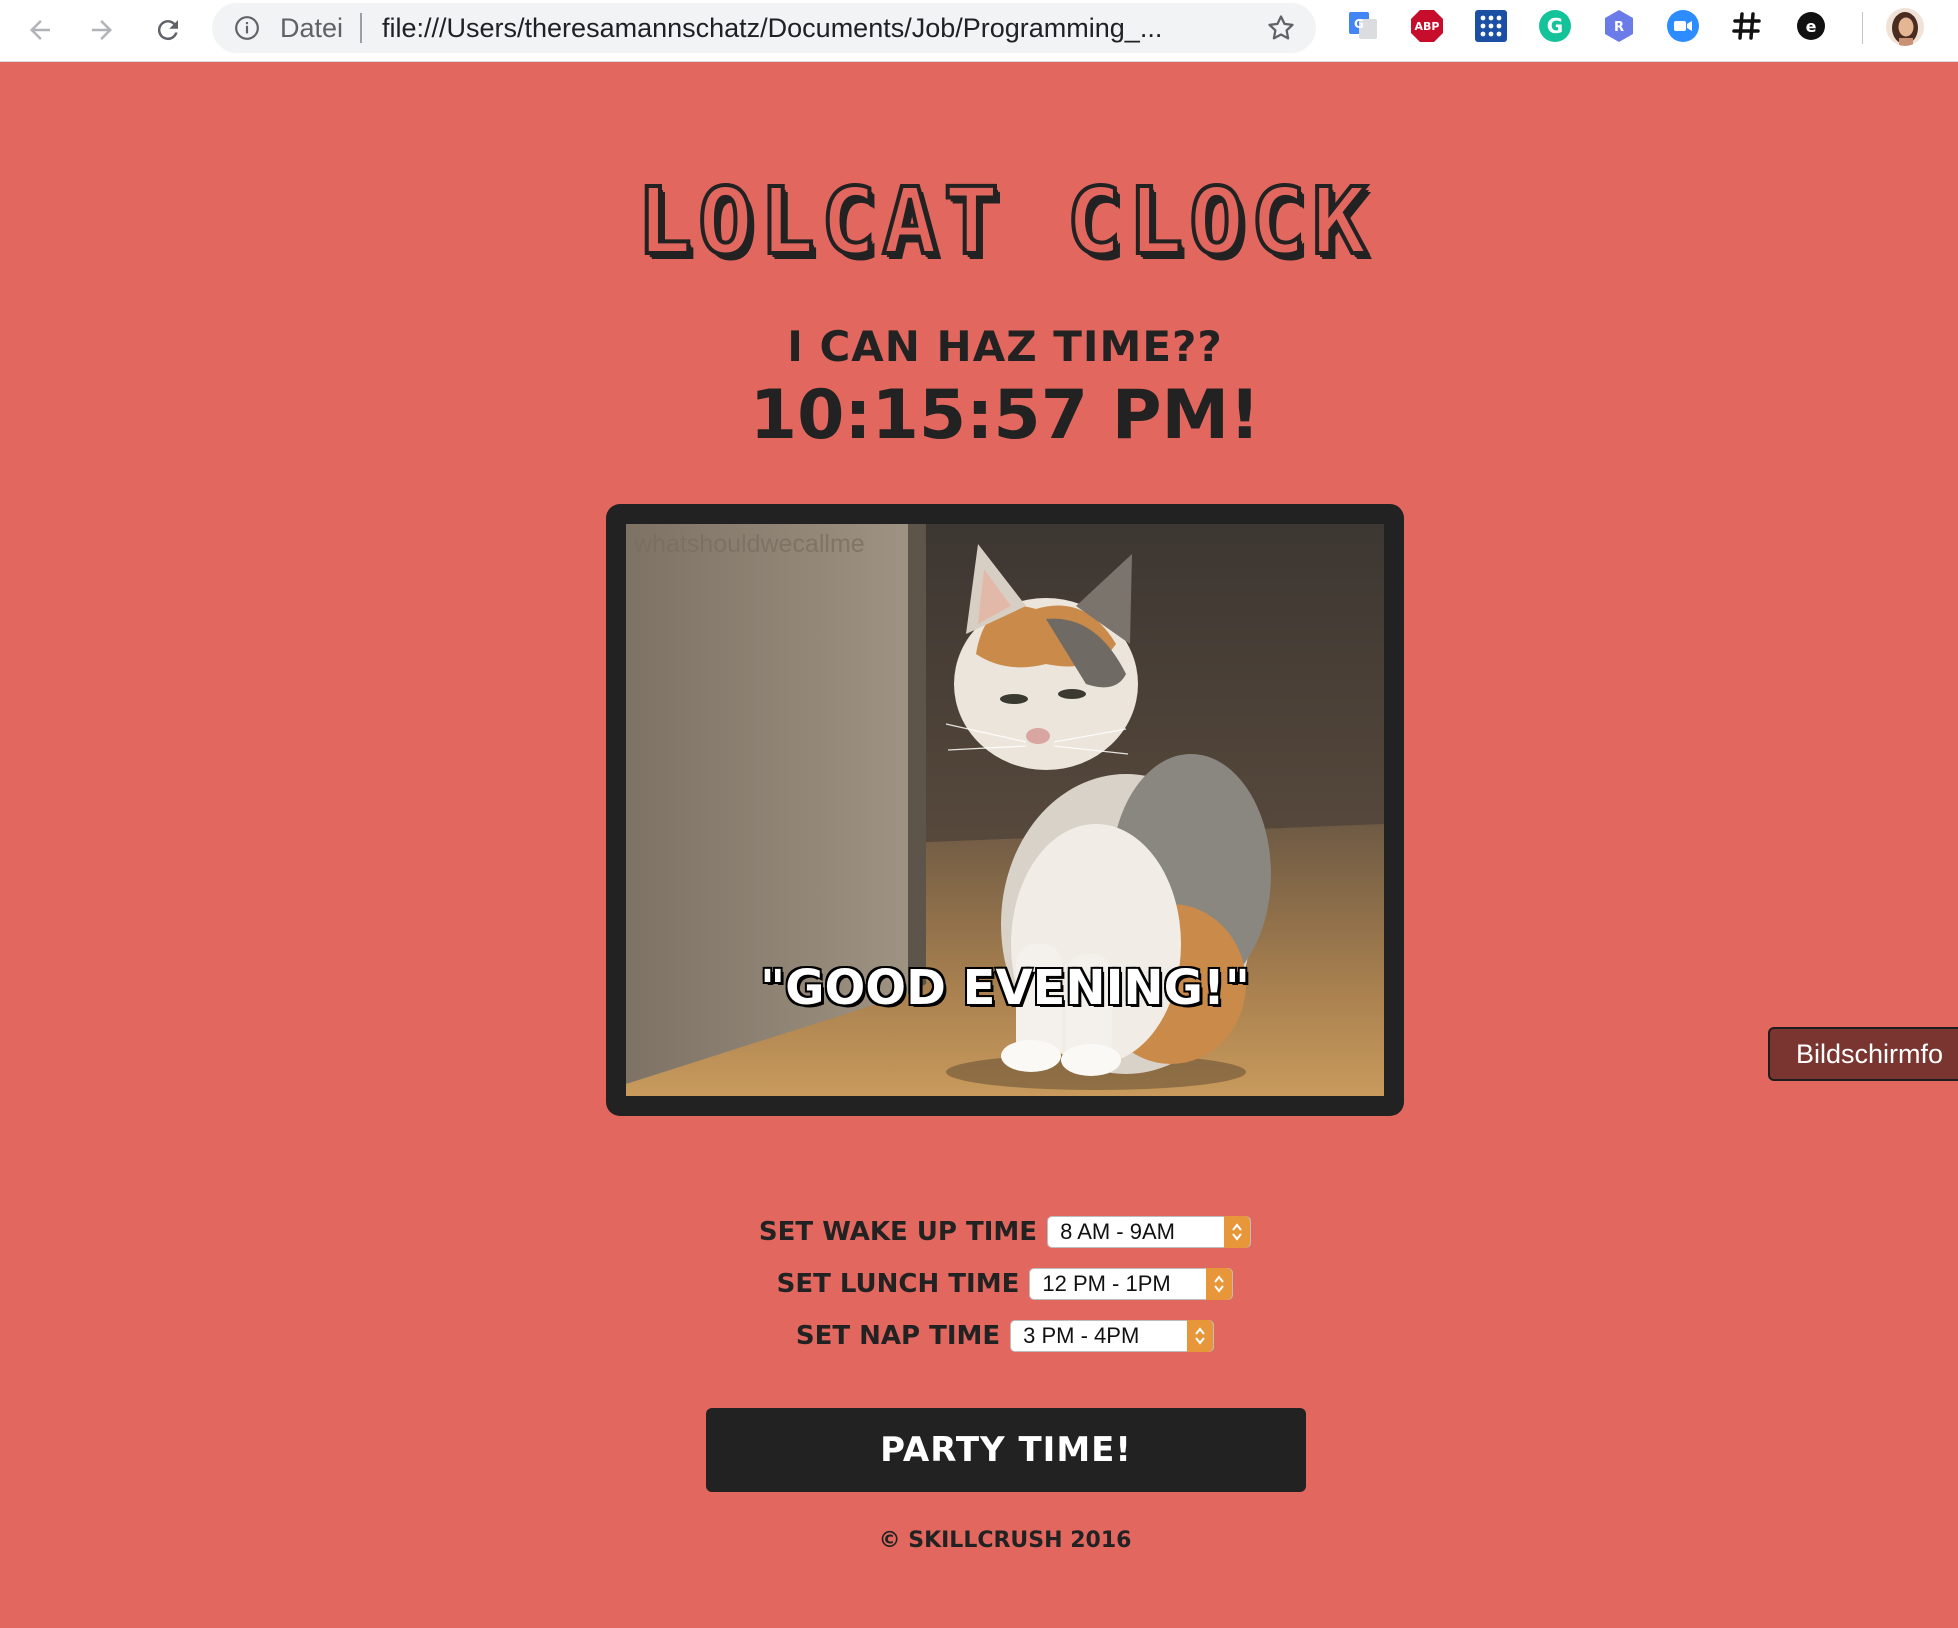 The height and width of the screenshot is (1628, 1958). What do you see at coordinates (311, 28) in the screenshot?
I see `site-info-label: Datei` at bounding box center [311, 28].